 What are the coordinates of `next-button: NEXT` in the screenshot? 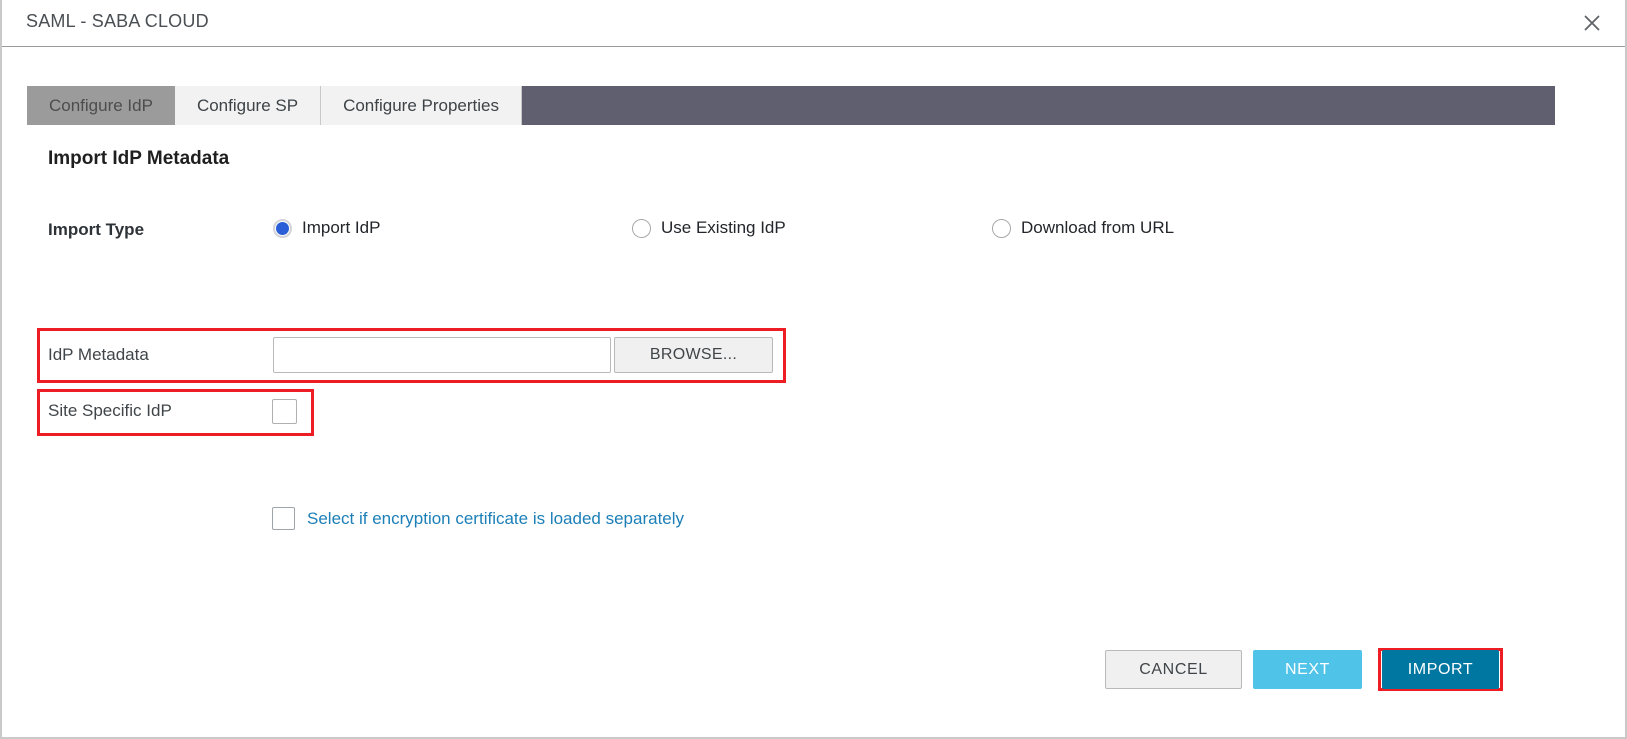 It's located at (1307, 669).